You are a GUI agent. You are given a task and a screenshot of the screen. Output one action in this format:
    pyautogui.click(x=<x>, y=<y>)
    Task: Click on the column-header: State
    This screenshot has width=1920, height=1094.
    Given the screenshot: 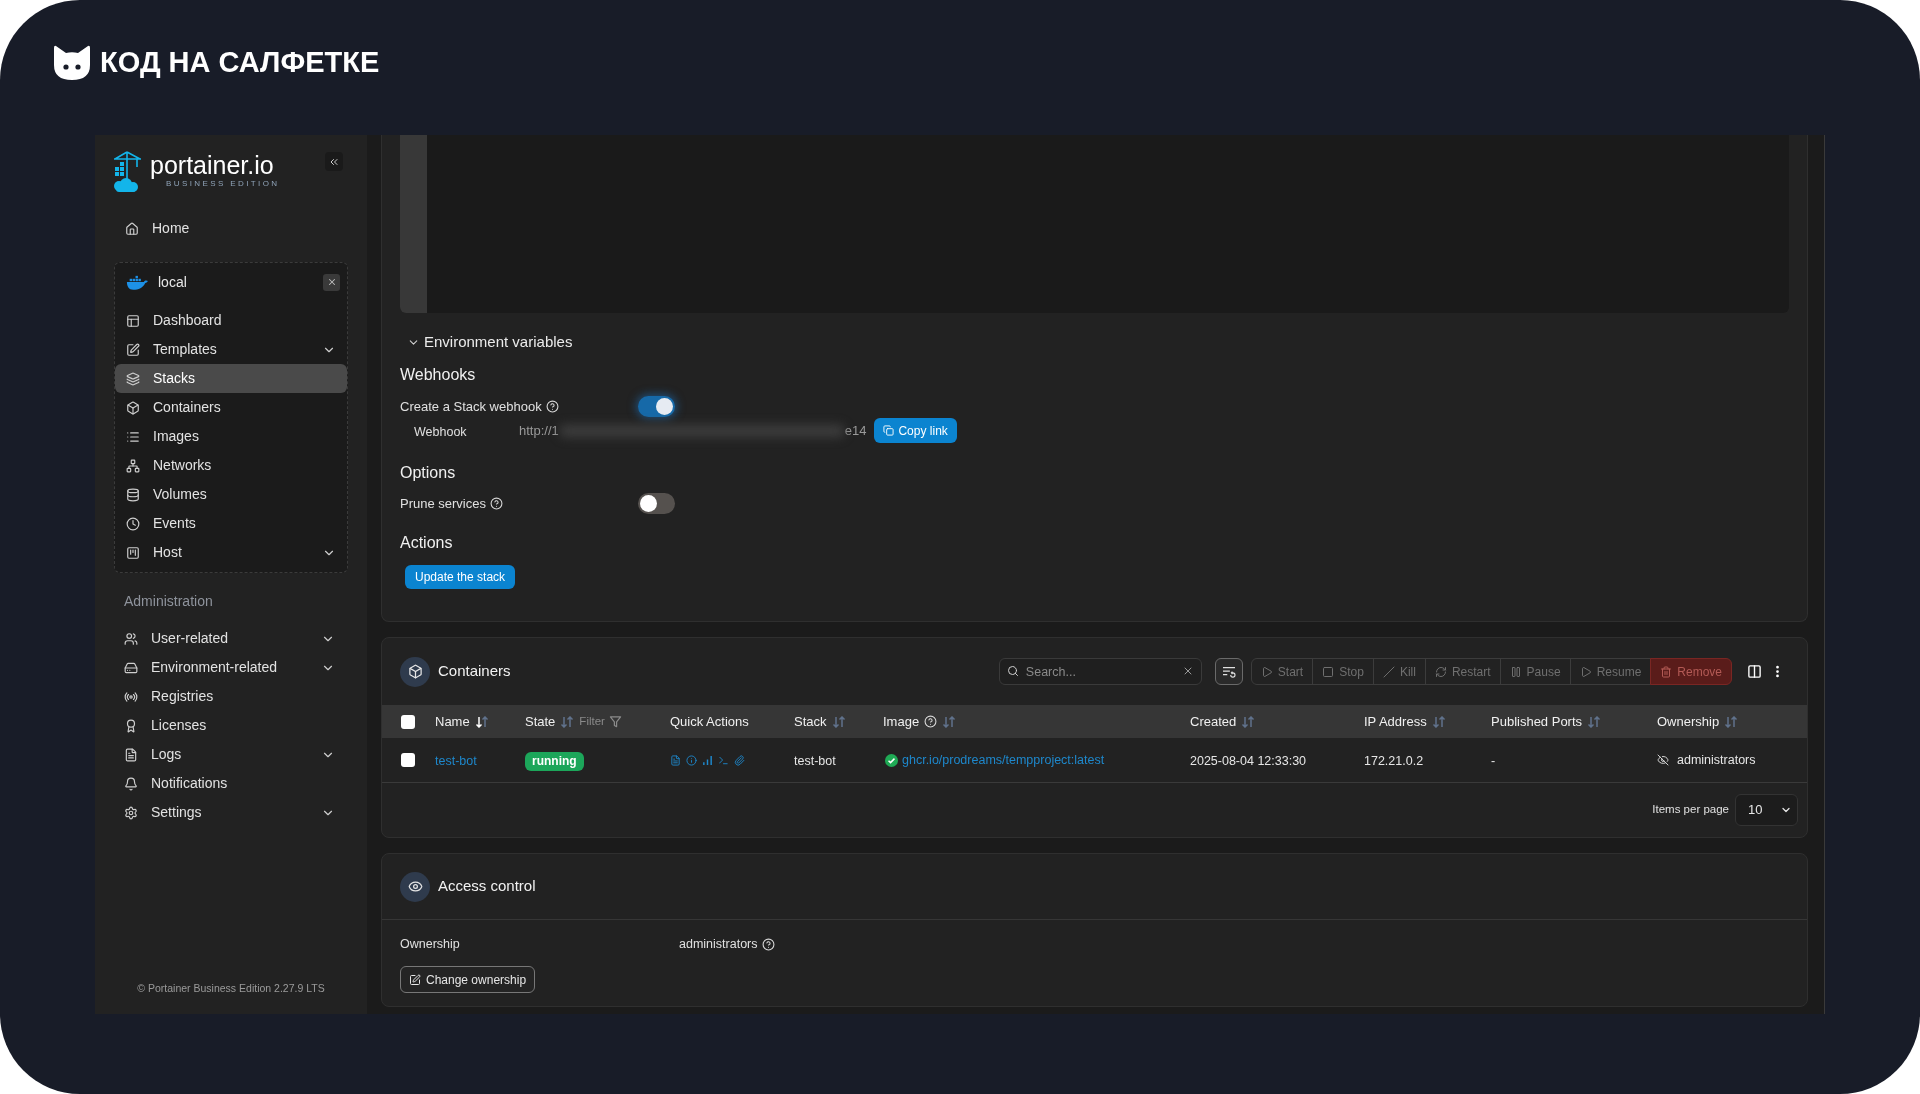 What is the action you would take?
    pyautogui.click(x=550, y=721)
    